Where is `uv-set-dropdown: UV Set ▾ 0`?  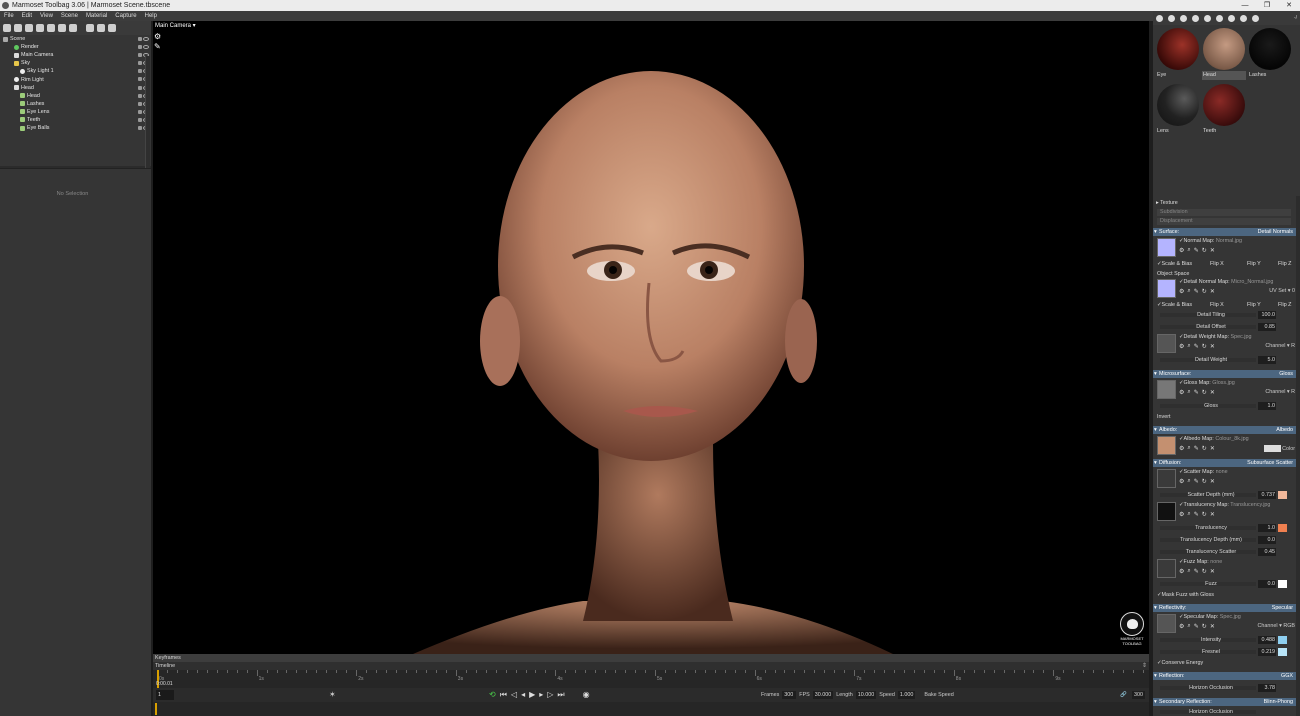 uv-set-dropdown: UV Set ▾ 0 is located at coordinates (1282, 291).